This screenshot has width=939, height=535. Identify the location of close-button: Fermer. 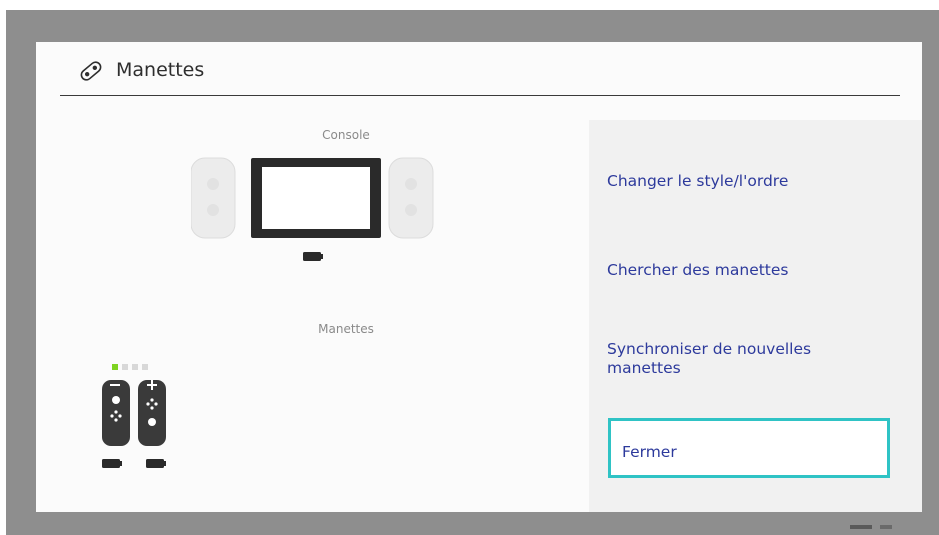
(749, 448).